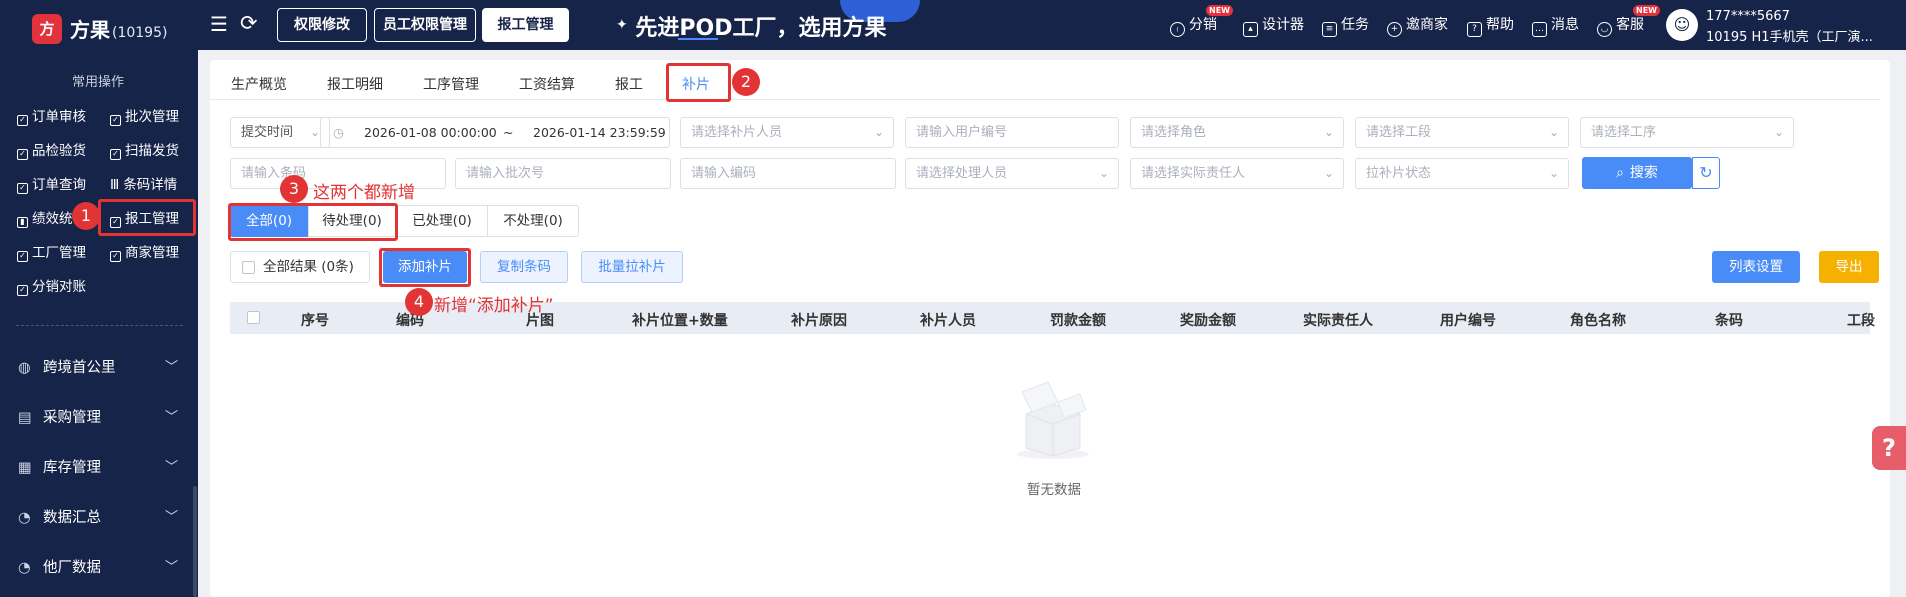  What do you see at coordinates (1462, 132) in the screenshot?
I see `work-section-select: 请选择工段 ⌄` at bounding box center [1462, 132].